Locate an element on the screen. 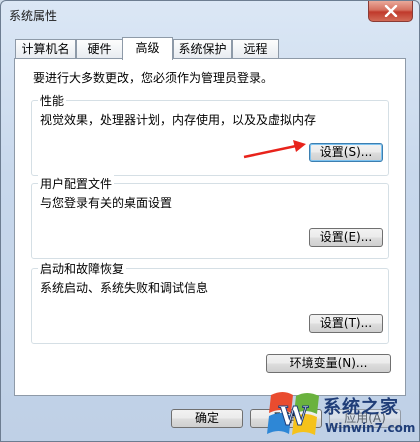 The height and width of the screenshot is (442, 420). tab-remote: 远程 is located at coordinates (255, 48).